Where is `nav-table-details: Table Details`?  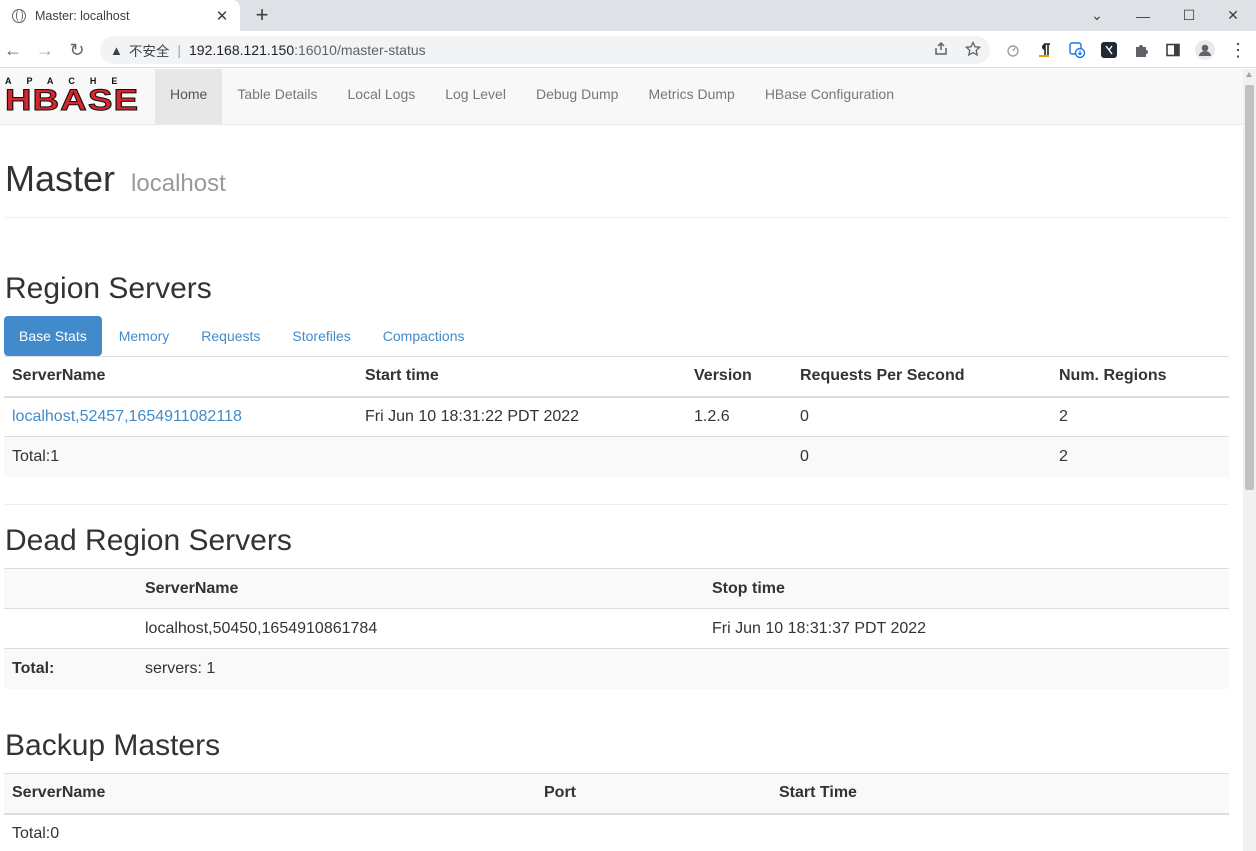 nav-table-details: Table Details is located at coordinates (277, 97).